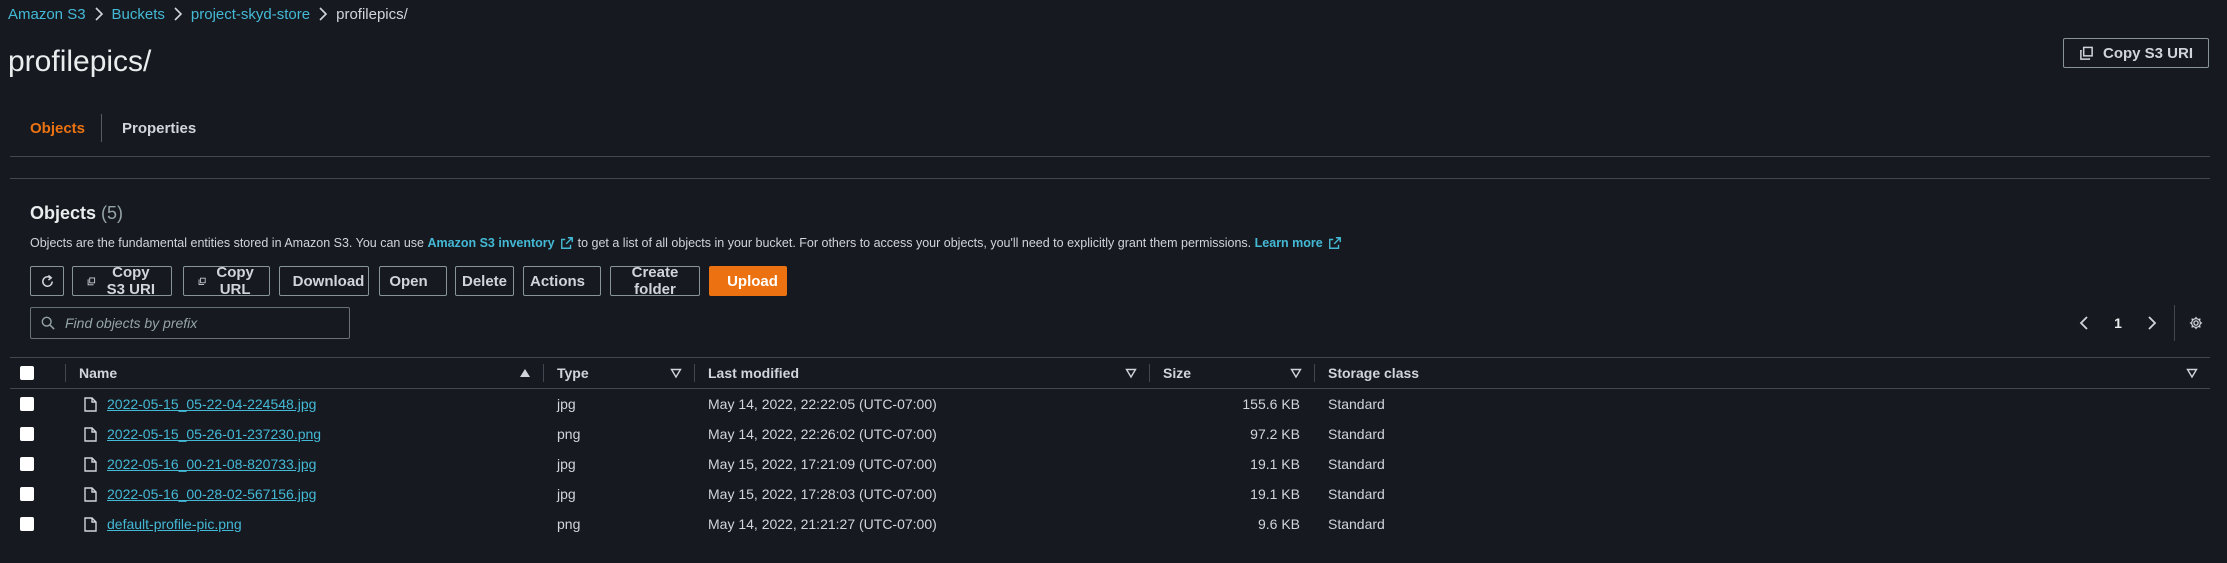  I want to click on page-title: profilepics/, so click(80, 61).